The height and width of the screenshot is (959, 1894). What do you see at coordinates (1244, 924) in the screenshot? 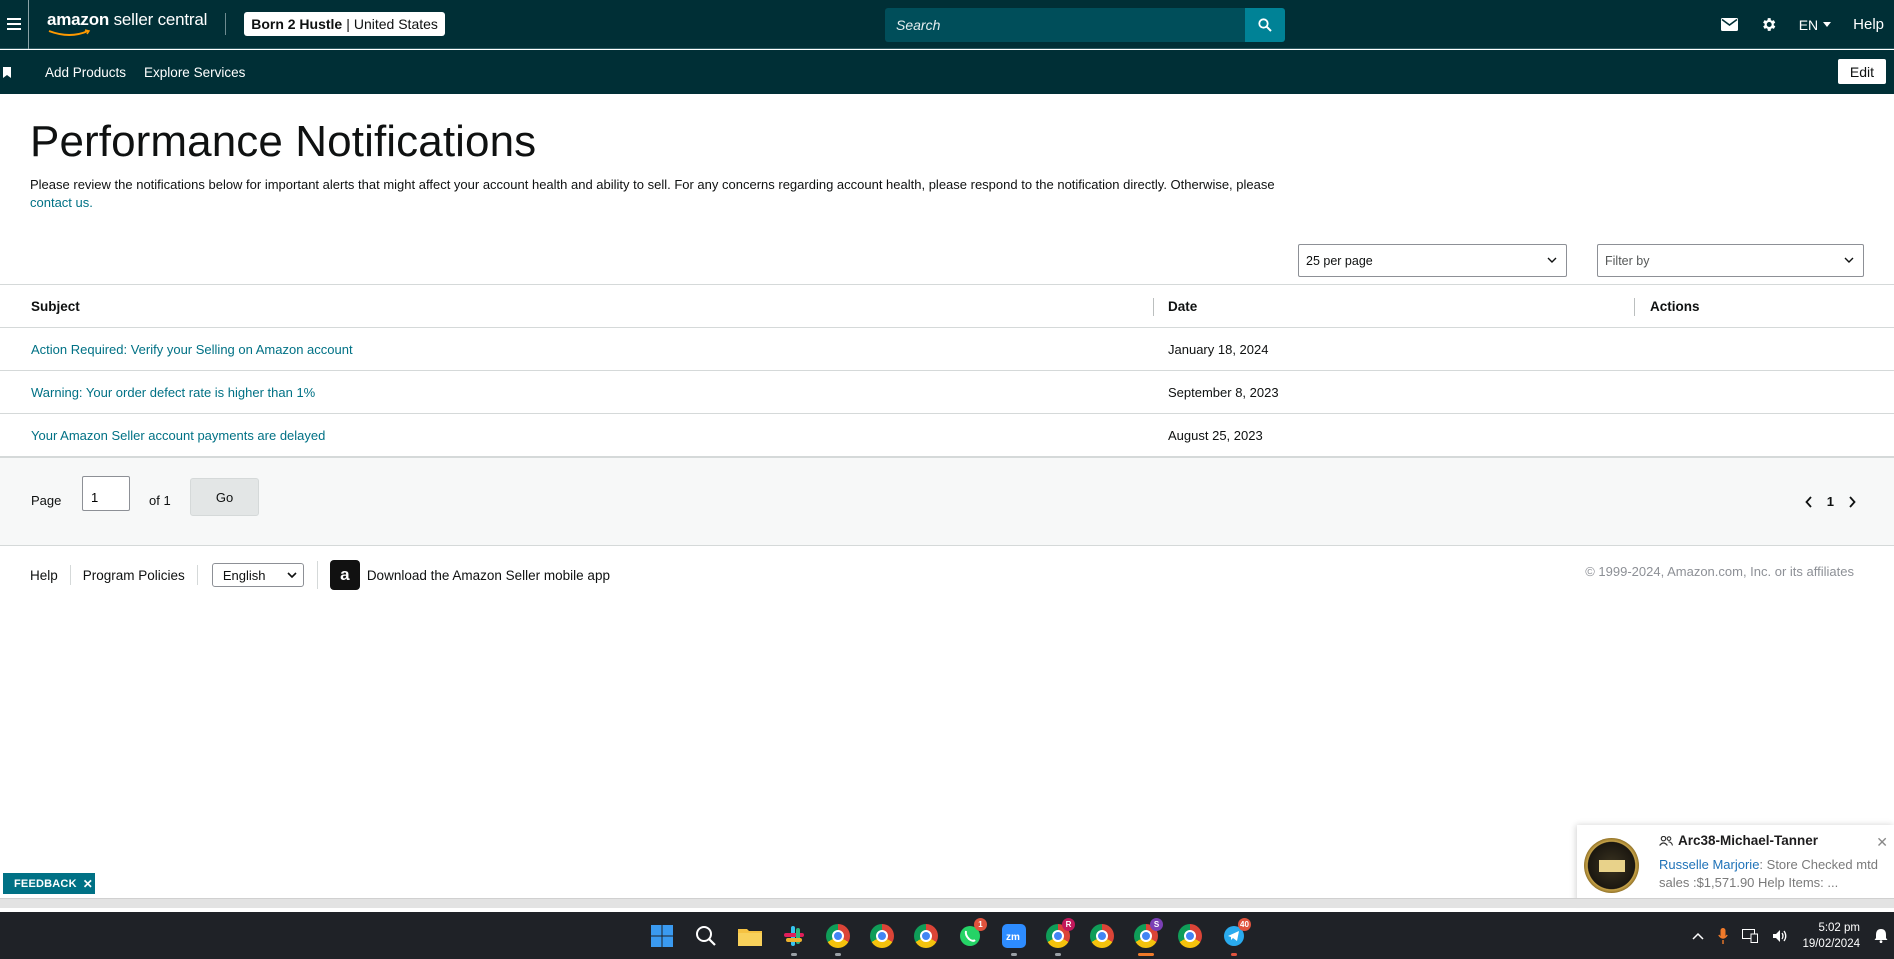
I see `telegram-badge: 40` at bounding box center [1244, 924].